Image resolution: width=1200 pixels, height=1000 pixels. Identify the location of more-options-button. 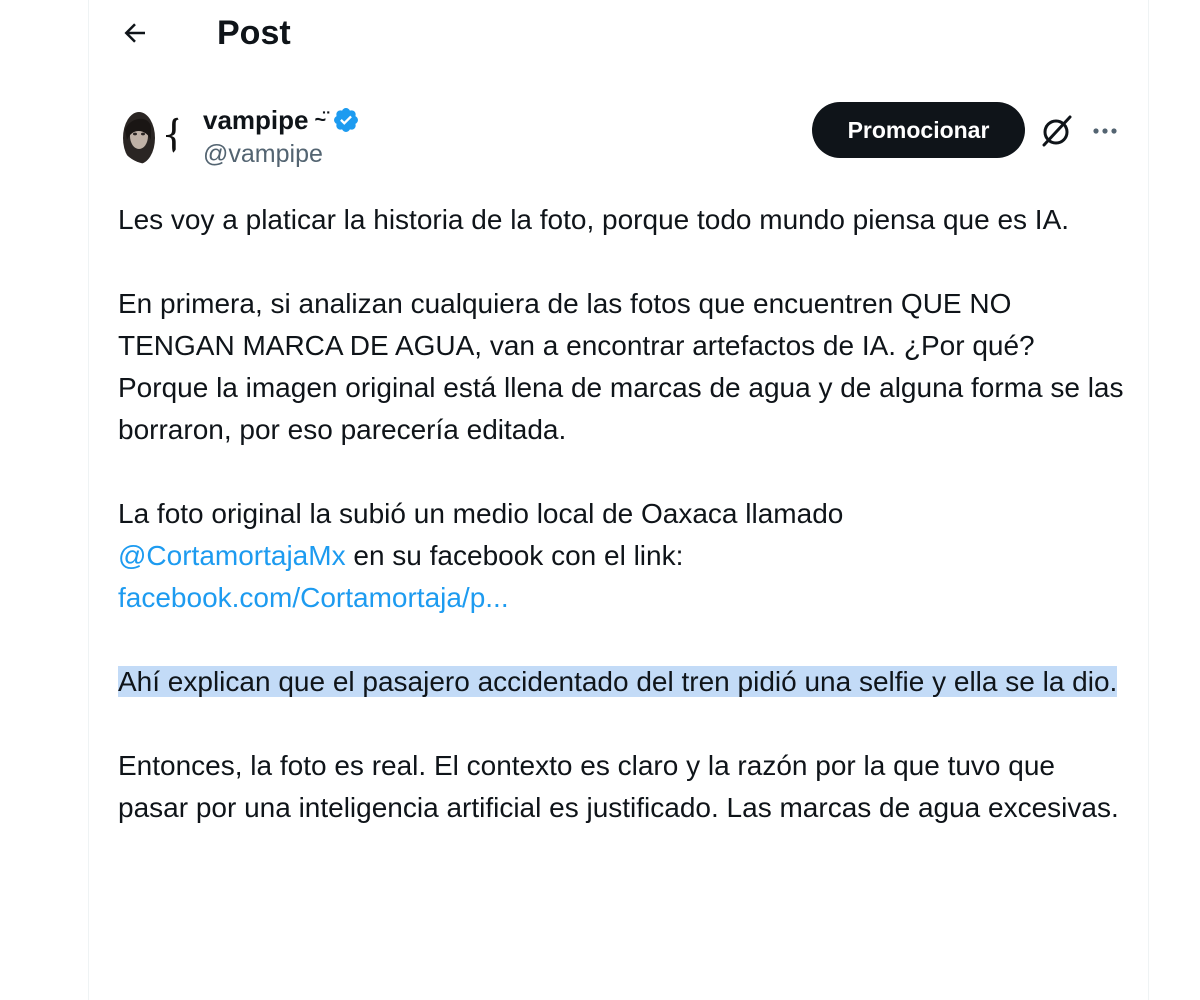
(1105, 131).